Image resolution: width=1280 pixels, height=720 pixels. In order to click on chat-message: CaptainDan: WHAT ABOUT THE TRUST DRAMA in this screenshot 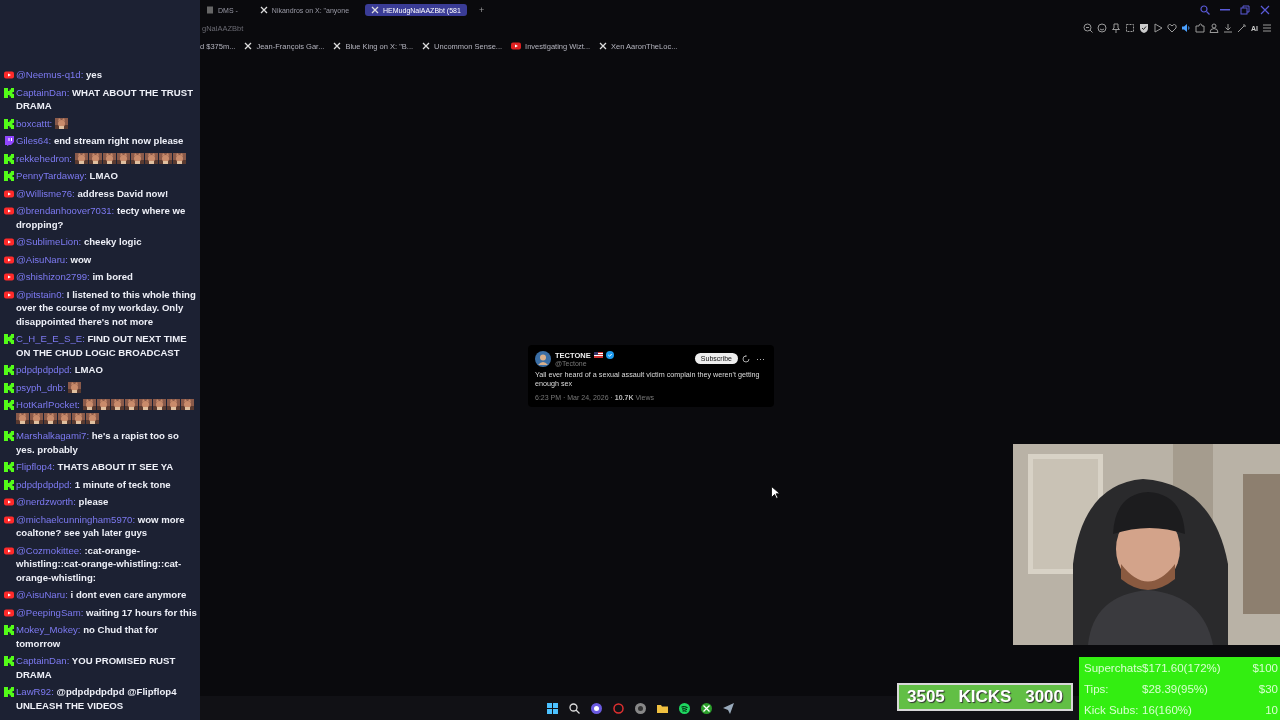, I will do `click(105, 99)`.